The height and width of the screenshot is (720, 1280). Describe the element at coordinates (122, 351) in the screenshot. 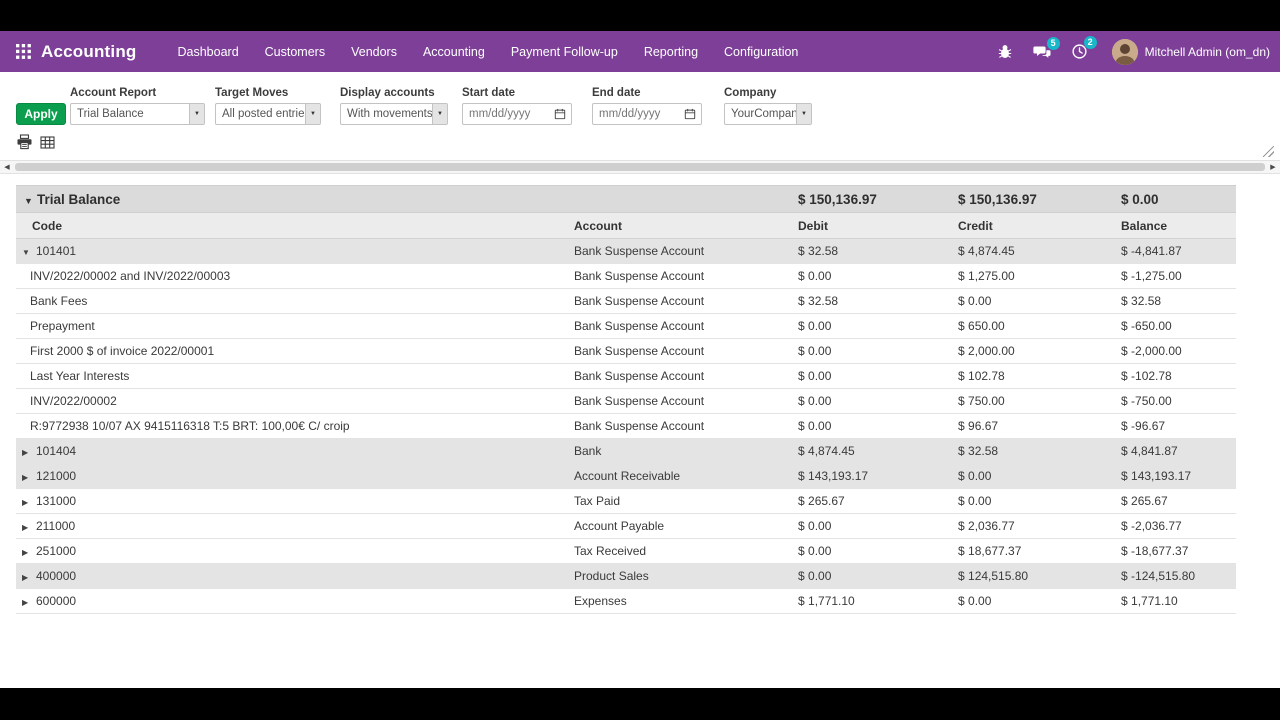

I see `row-label: First 2000 $ of invoice 2022/00001` at that location.